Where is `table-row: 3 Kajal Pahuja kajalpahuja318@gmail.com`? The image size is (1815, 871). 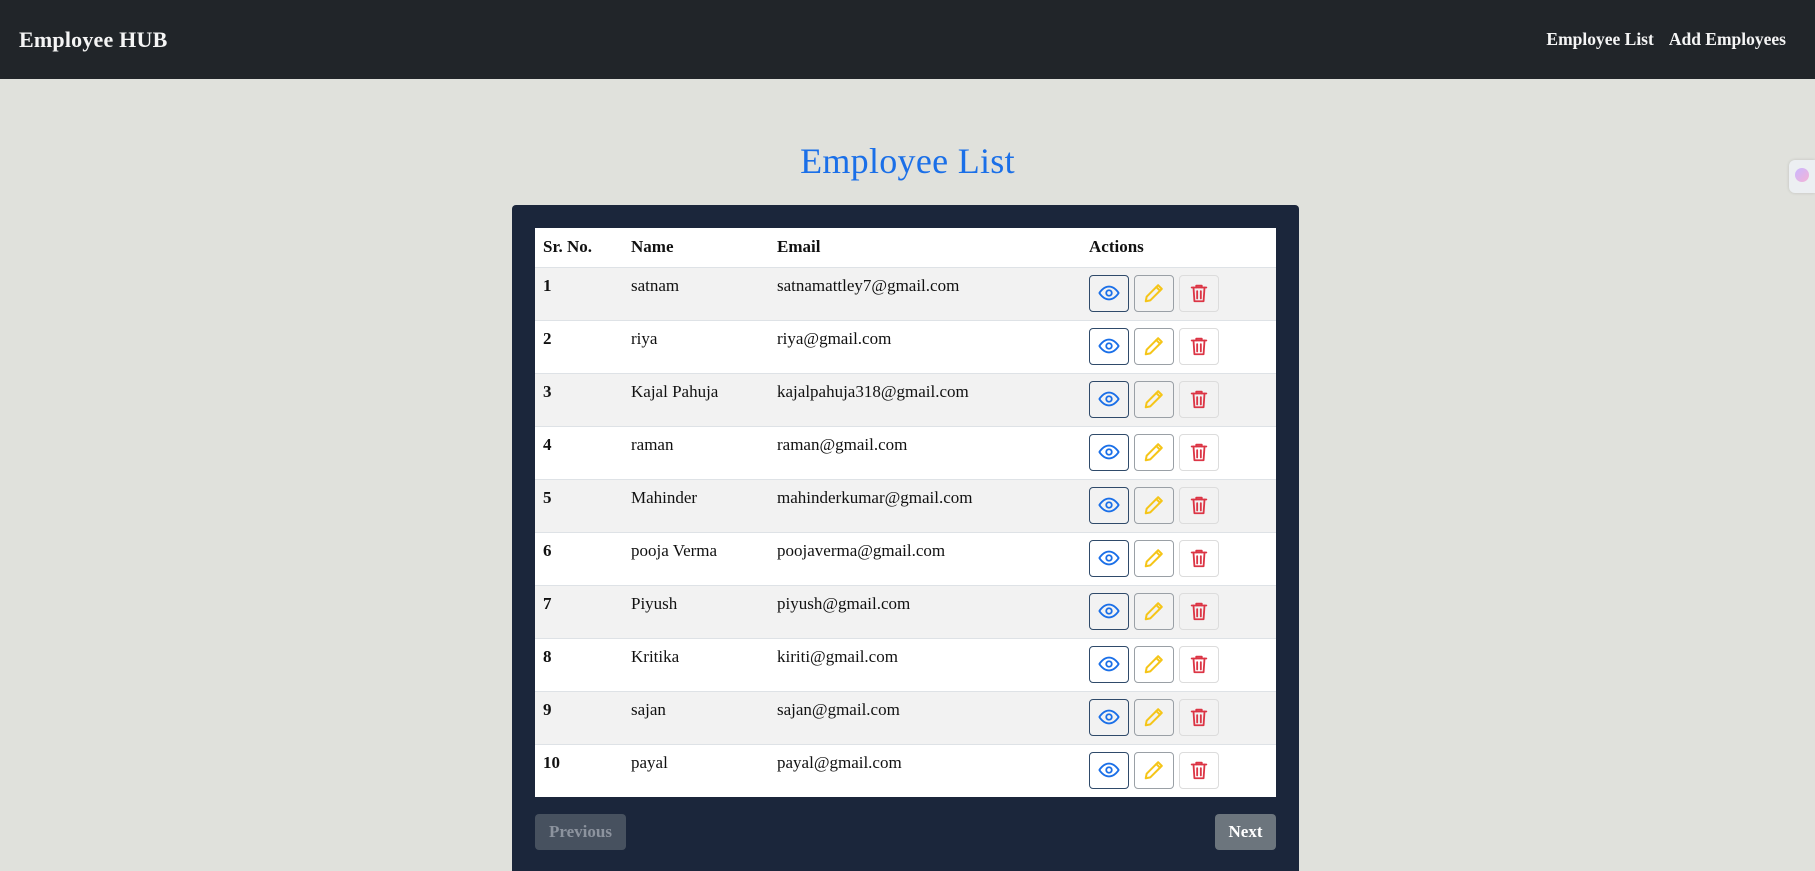 table-row: 3 Kajal Pahuja kajalpahuja318@gmail.com is located at coordinates (905, 399).